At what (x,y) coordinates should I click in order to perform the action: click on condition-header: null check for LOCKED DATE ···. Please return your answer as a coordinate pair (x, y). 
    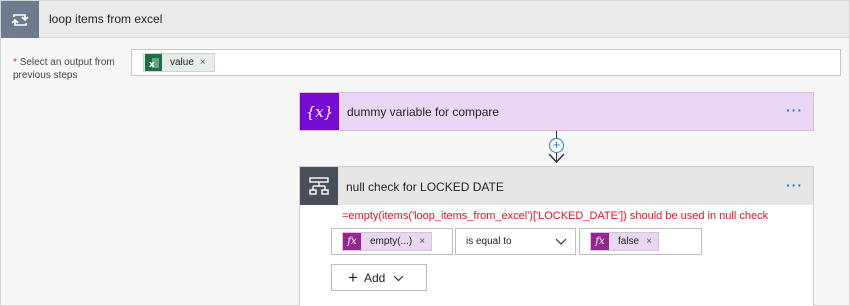
    Looking at the image, I should click on (556, 186).